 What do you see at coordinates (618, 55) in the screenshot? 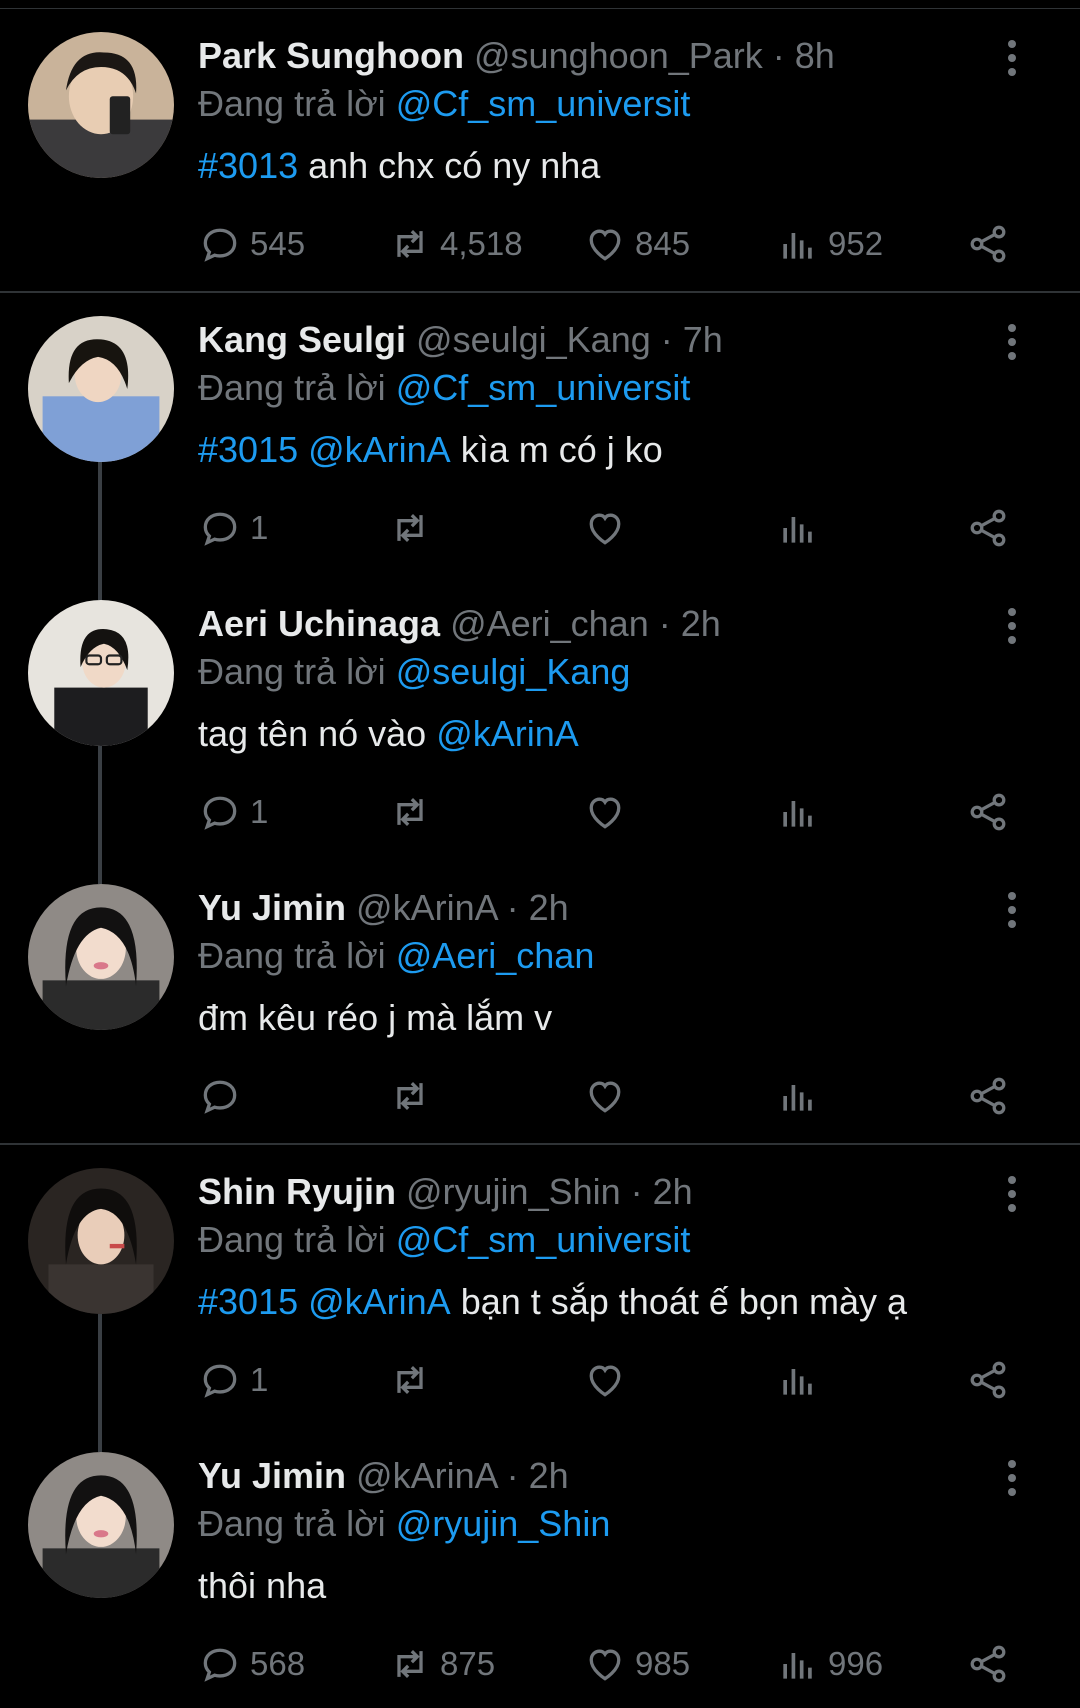
I see `author-handle: @sunghoon_Park` at bounding box center [618, 55].